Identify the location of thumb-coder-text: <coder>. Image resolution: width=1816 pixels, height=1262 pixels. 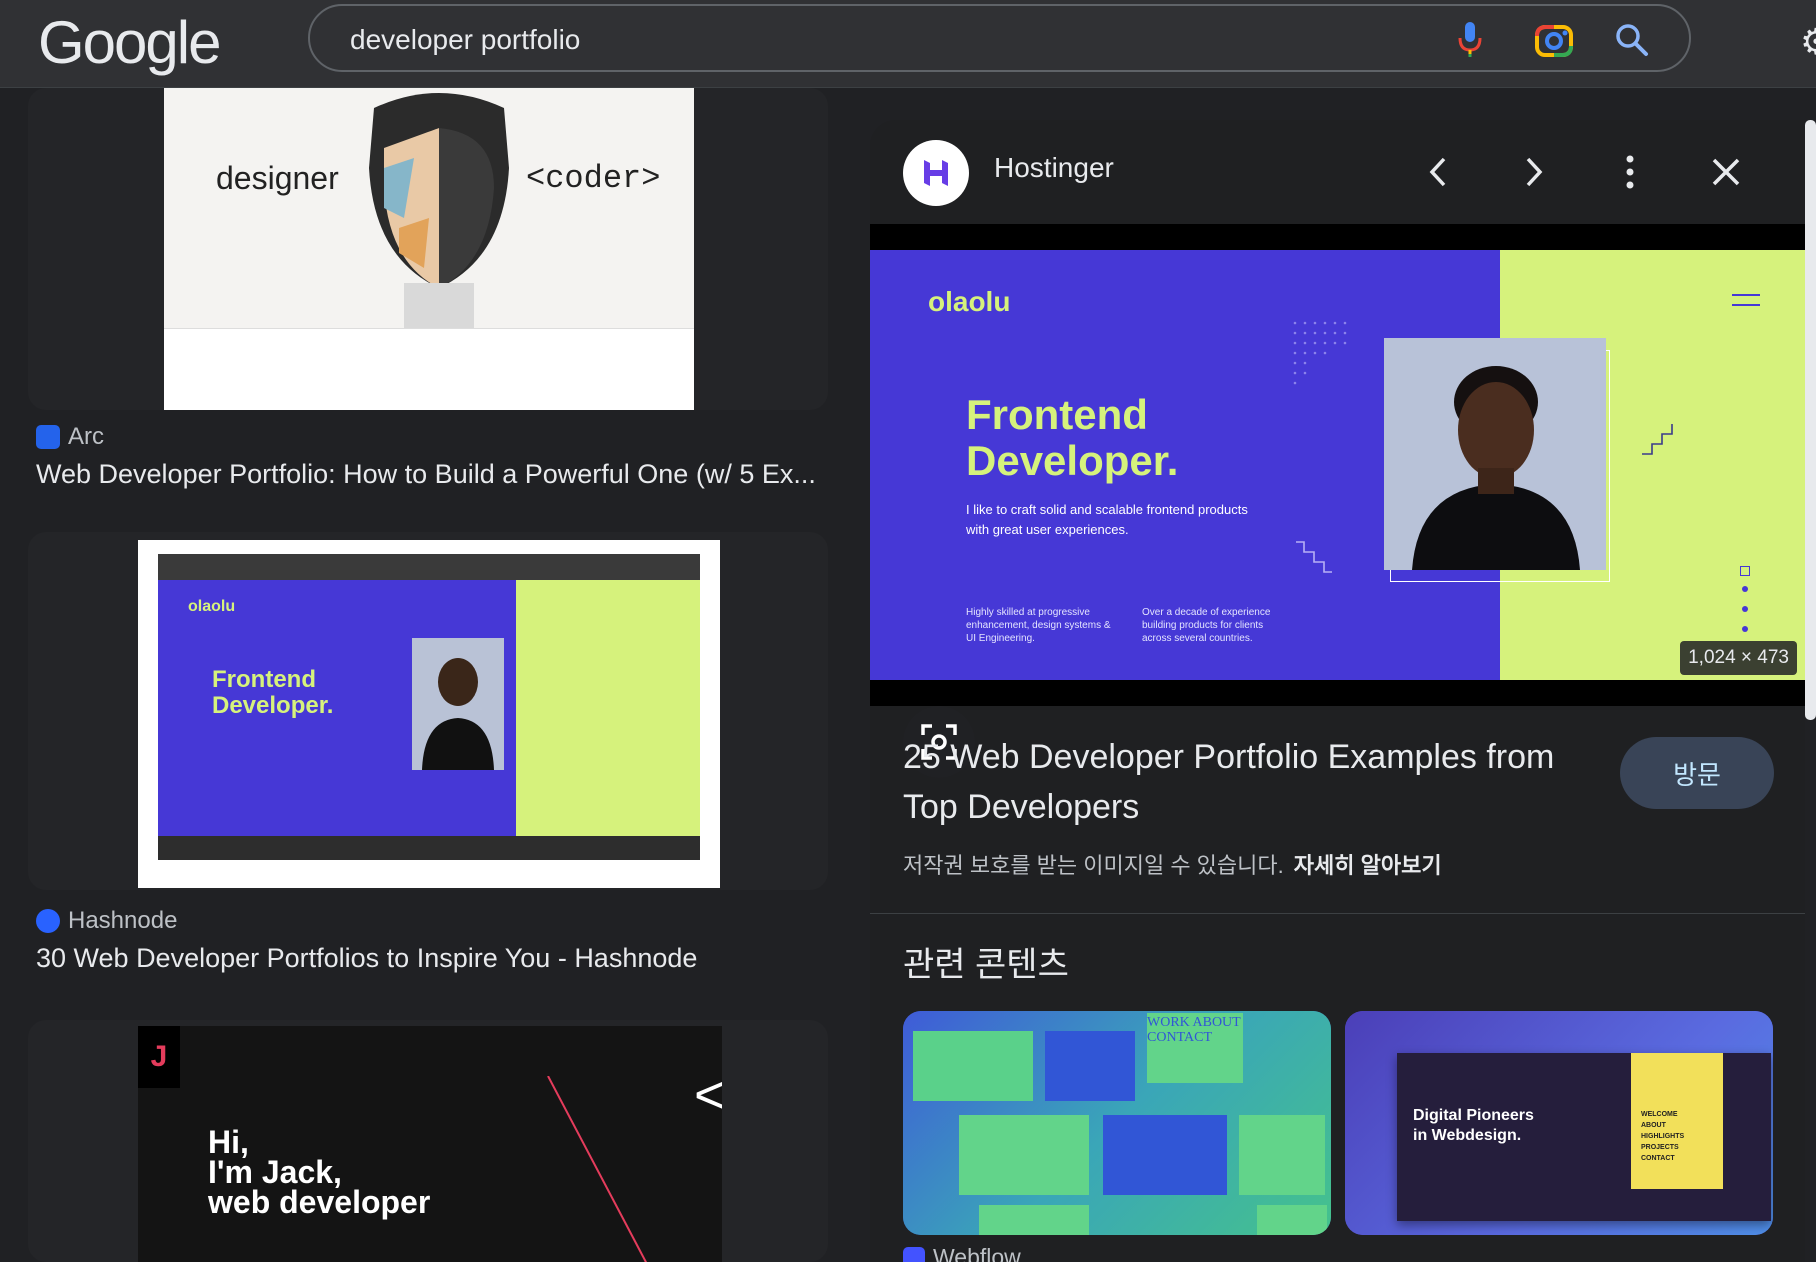
(593, 178).